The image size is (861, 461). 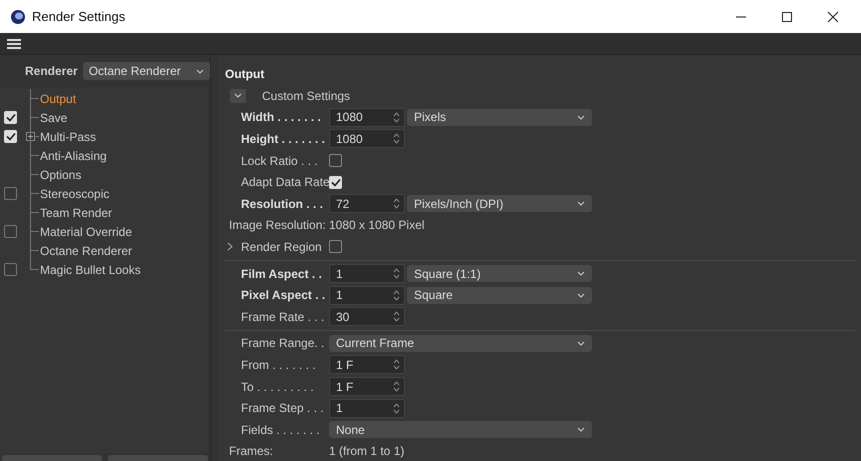 What do you see at coordinates (14, 44) in the screenshot?
I see `menu-icon` at bounding box center [14, 44].